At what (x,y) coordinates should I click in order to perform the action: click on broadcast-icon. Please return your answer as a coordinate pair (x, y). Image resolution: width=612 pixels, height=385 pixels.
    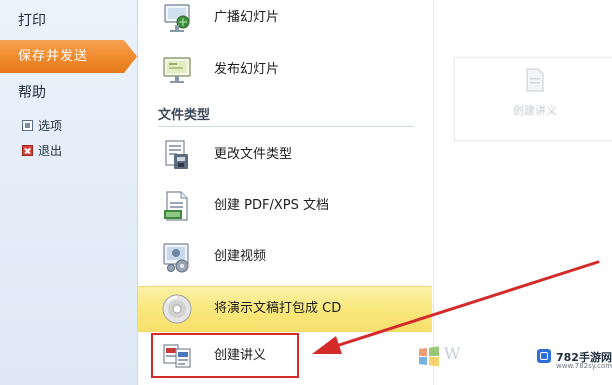
    Looking at the image, I should click on (177, 18).